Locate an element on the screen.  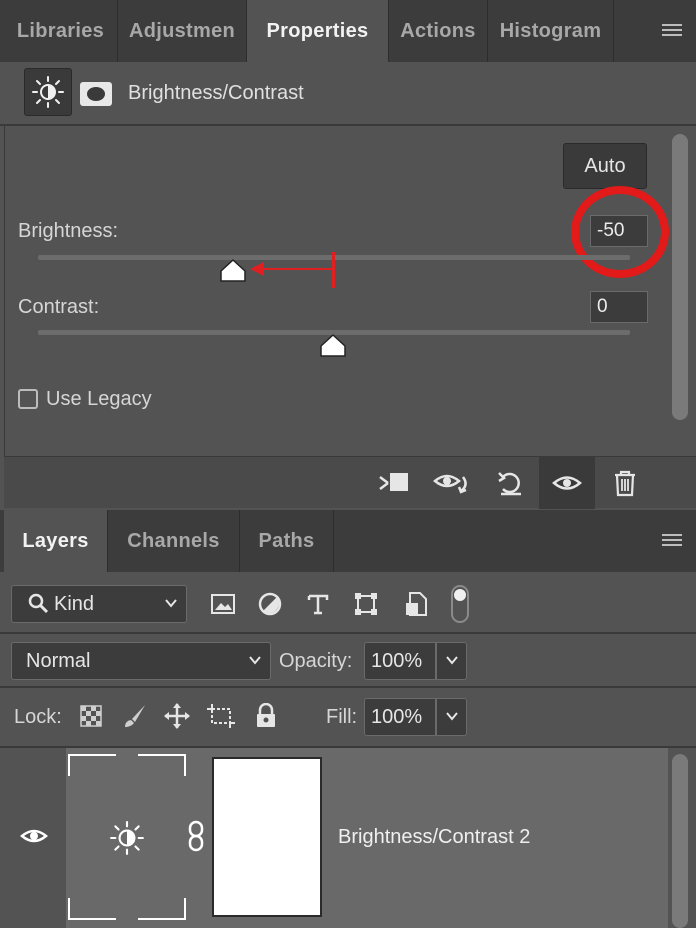
tab-label: Adjustmen is located at coordinates (182, 30).